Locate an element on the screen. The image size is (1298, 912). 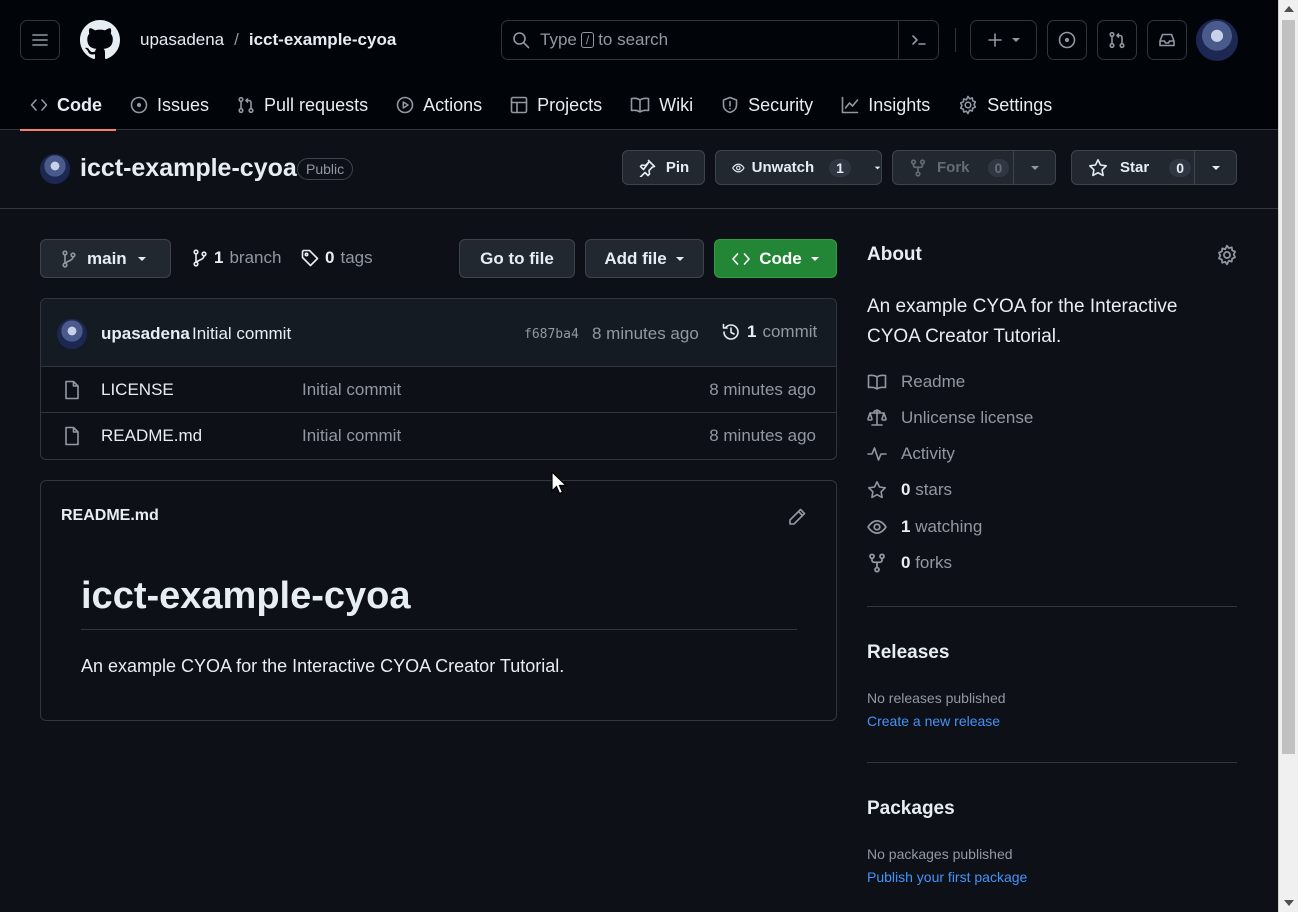
code-clone-button: Code is located at coordinates (775, 258).